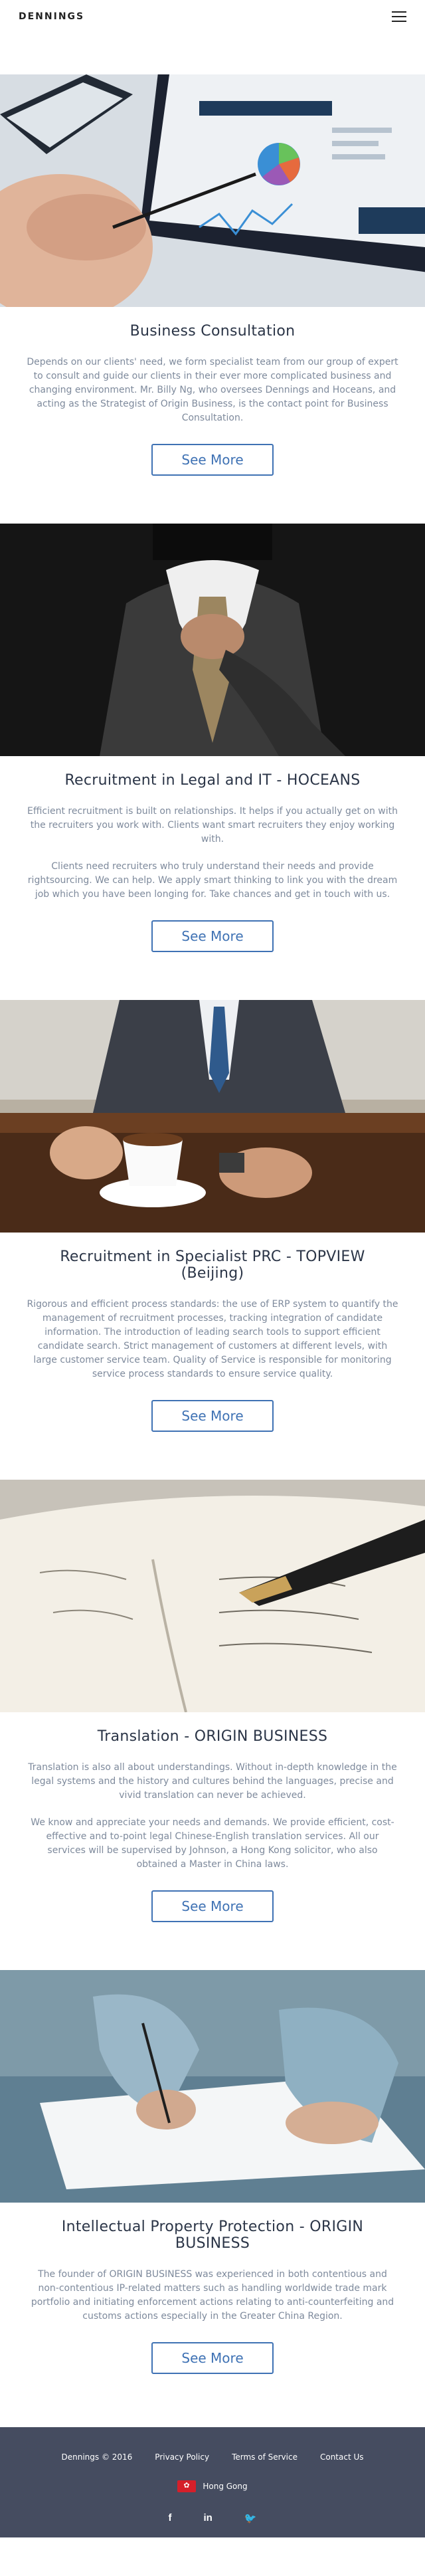 Image resolution: width=425 pixels, height=2576 pixels. What do you see at coordinates (212, 1596) in the screenshot?
I see `hero-image-fountain-pen` at bounding box center [212, 1596].